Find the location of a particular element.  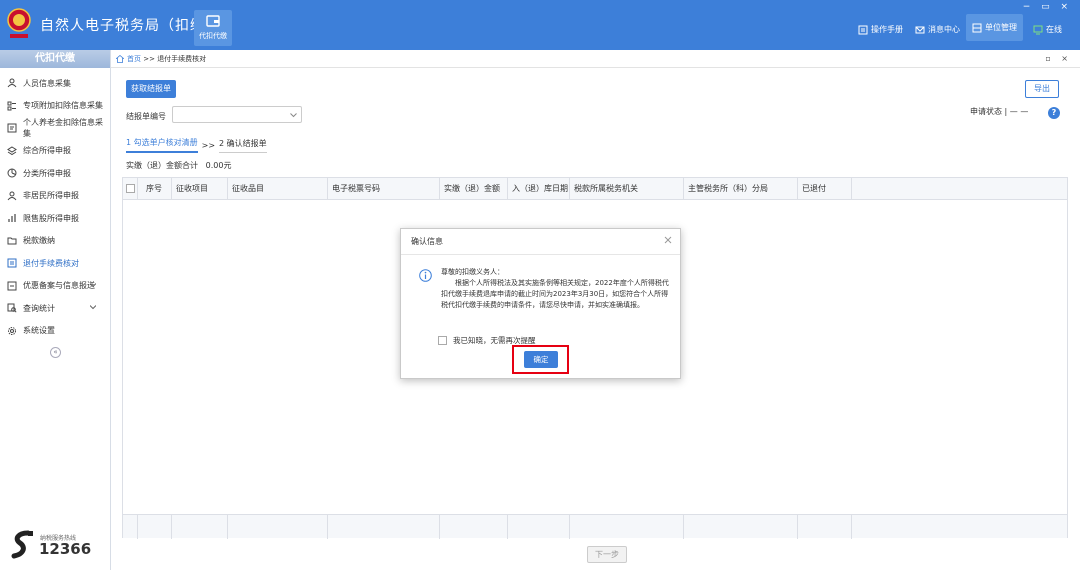

dialog-salutation: 尊敬的扣缴义务人： is located at coordinates (472, 272).